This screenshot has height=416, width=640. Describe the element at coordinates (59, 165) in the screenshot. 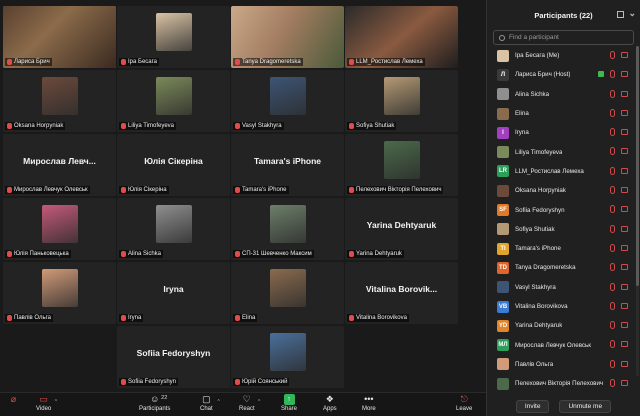

I see `video-tile: Мирослав Левч... Мирослав Левчук Олевськ` at that location.